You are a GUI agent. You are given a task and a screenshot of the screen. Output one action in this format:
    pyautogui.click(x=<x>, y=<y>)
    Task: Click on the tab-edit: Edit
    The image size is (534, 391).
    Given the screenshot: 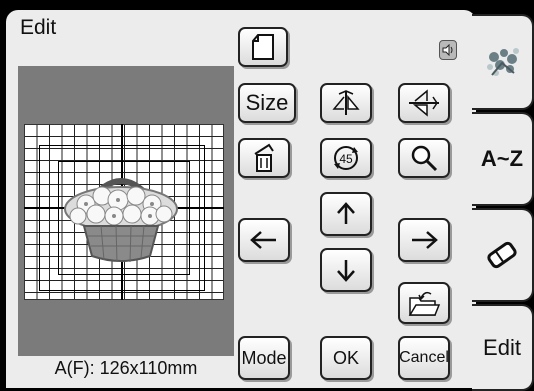 What is the action you would take?
    pyautogui.click(x=503, y=347)
    